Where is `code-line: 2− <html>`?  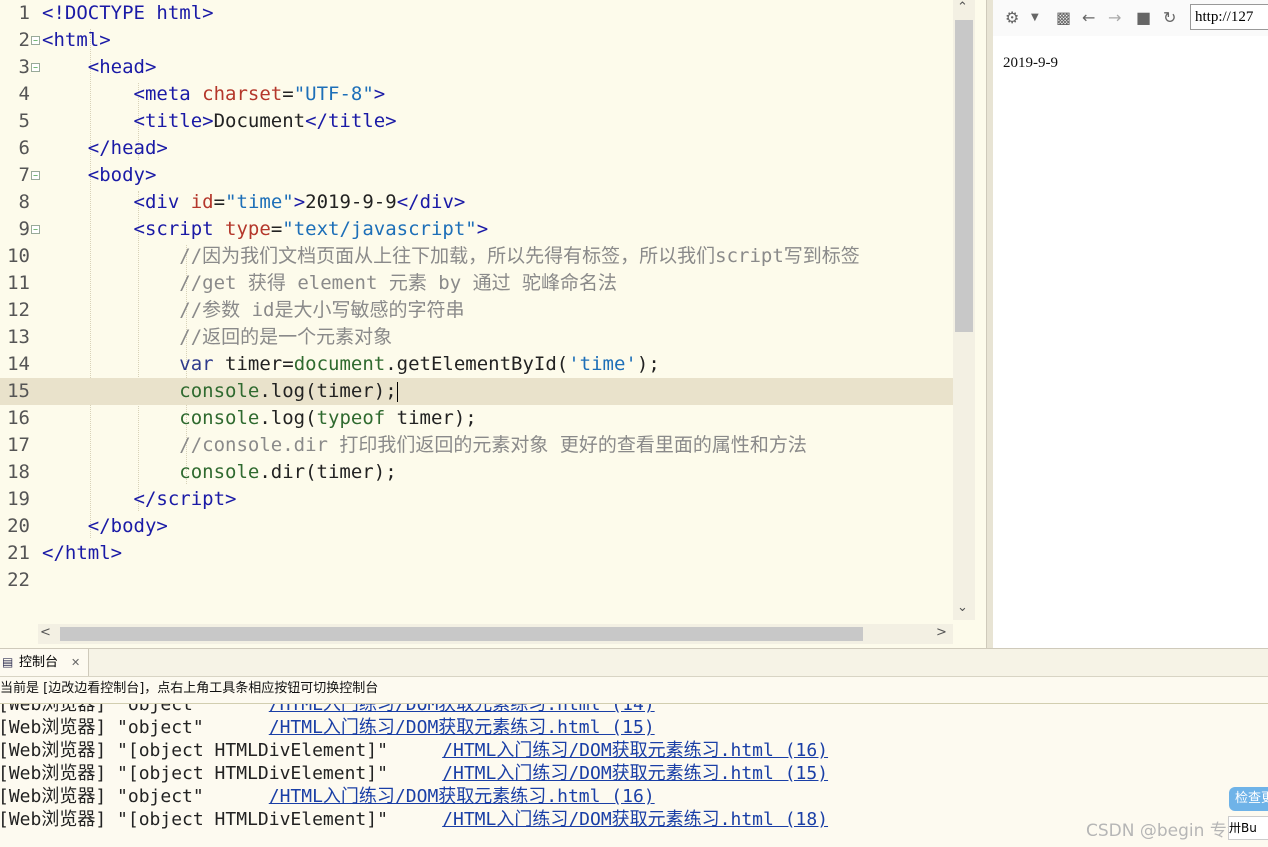 code-line: 2− <html> is located at coordinates (476, 40).